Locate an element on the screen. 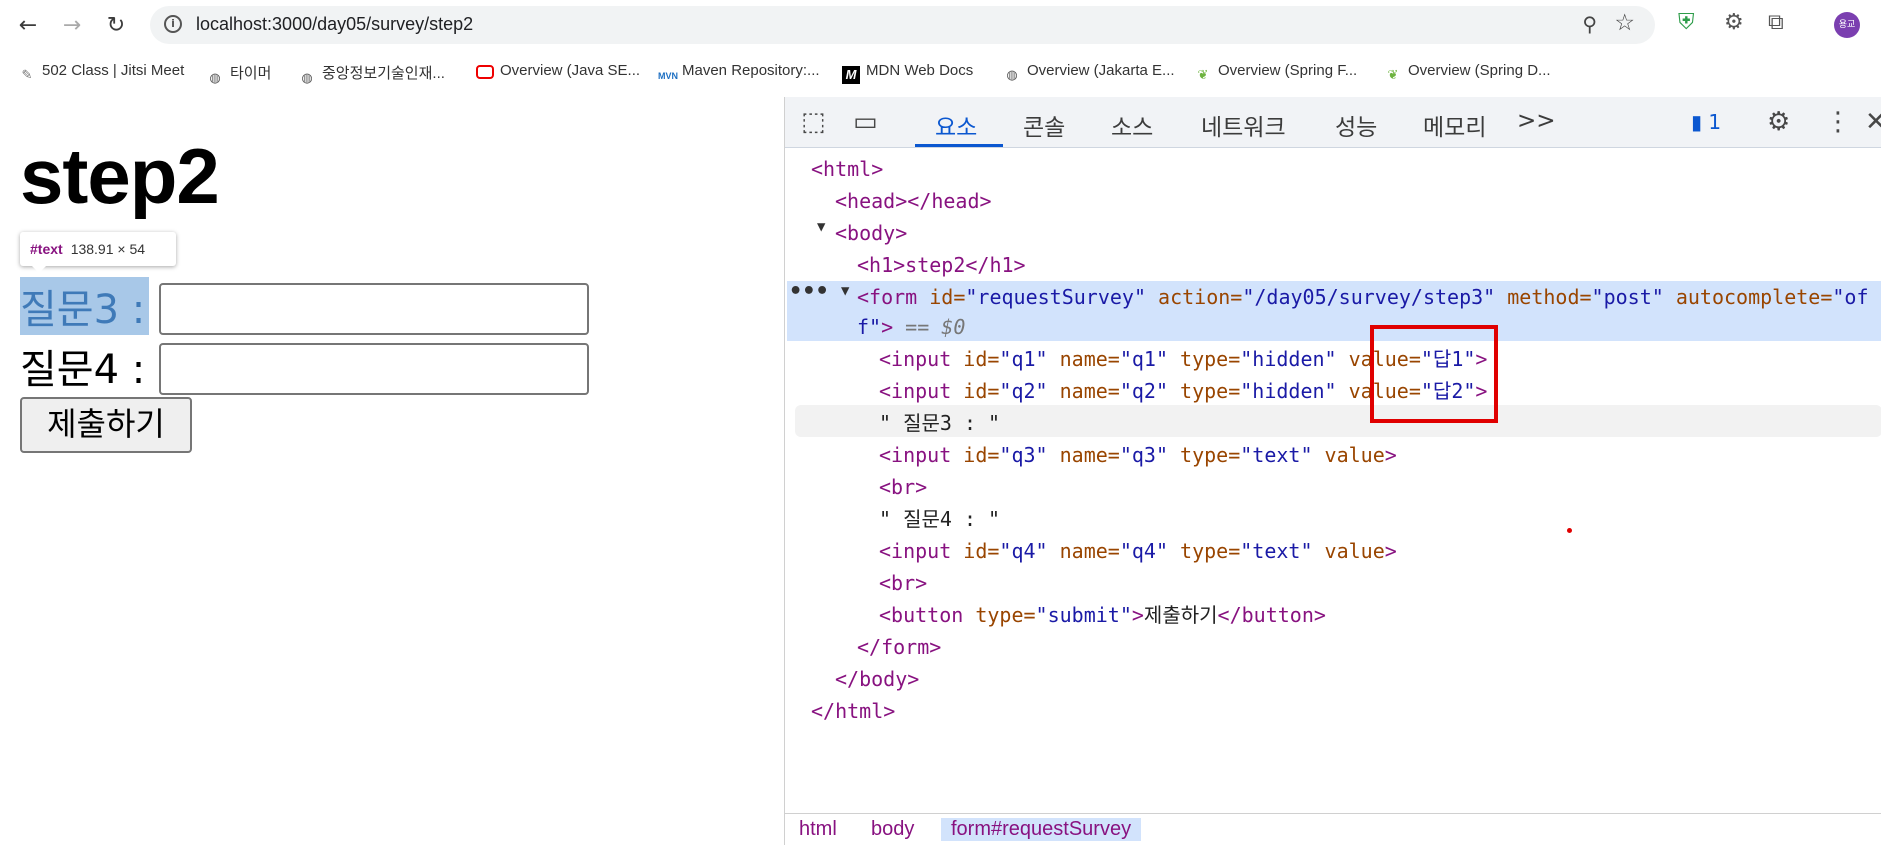  bookmark-label: MDN Web Docs is located at coordinates (920, 70).